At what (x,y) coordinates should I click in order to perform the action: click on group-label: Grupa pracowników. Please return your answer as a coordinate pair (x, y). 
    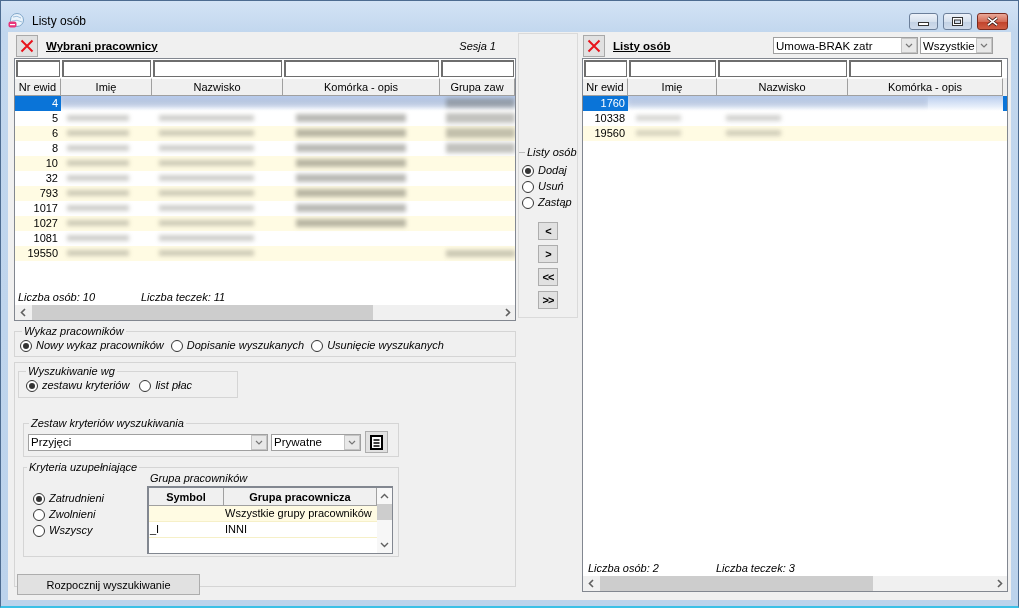
    Looking at the image, I should click on (199, 478).